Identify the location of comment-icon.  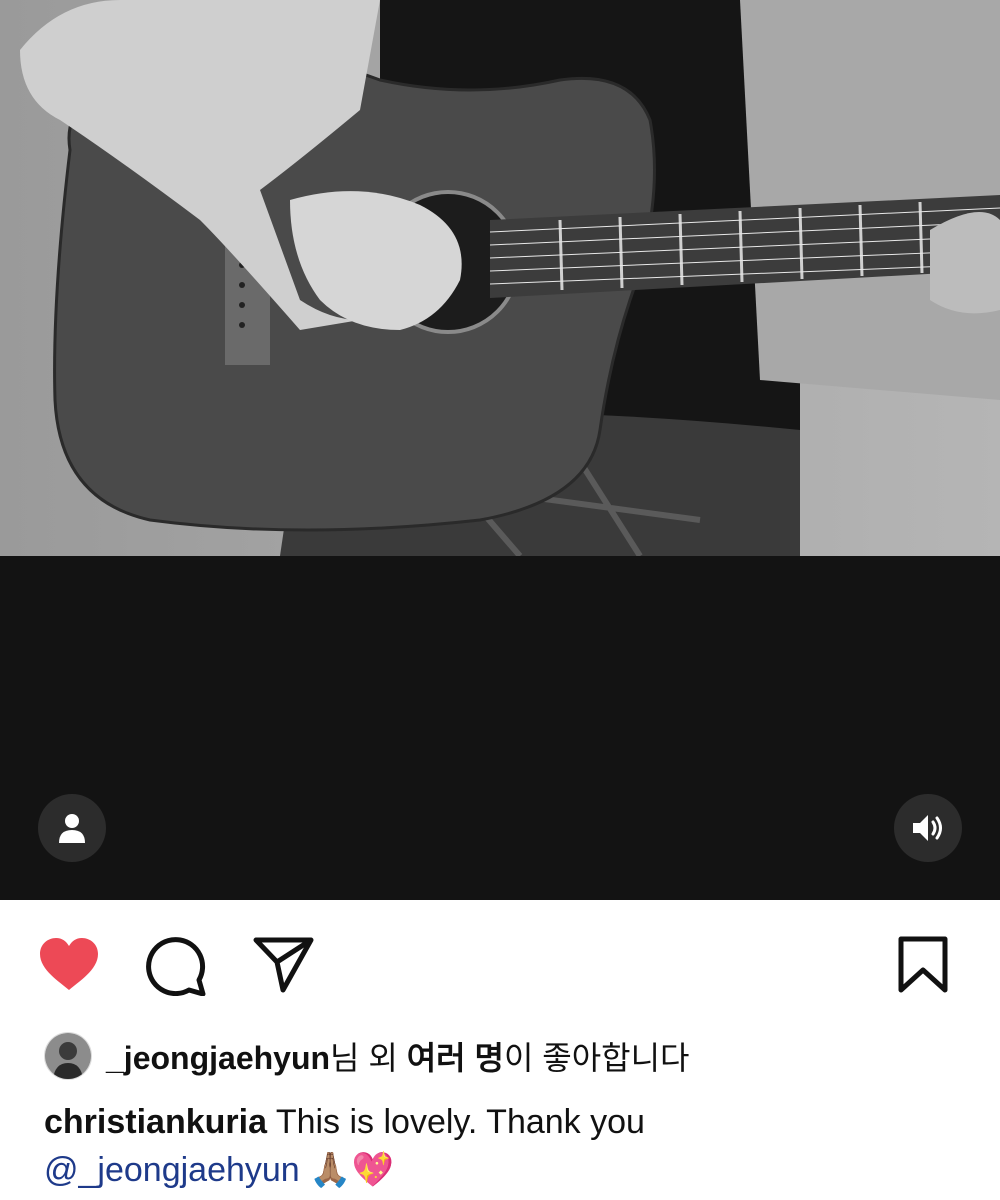
(176, 967).